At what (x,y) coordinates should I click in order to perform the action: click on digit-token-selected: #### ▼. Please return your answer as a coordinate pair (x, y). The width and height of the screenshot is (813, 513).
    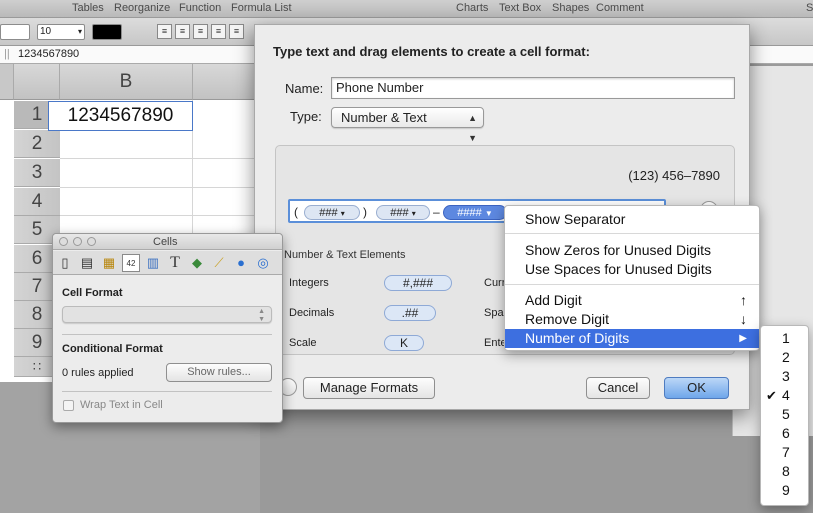
    Looking at the image, I should click on (475, 212).